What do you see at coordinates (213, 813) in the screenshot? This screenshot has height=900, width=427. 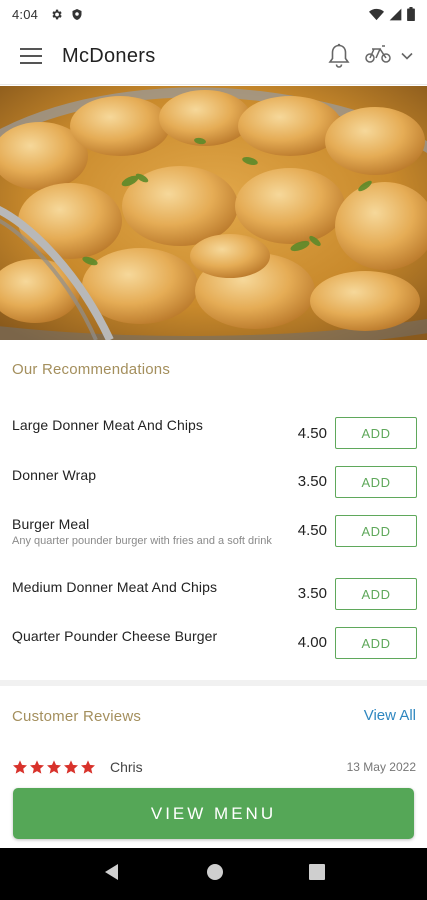 I see `view-menu-button: VIEW MENU` at bounding box center [213, 813].